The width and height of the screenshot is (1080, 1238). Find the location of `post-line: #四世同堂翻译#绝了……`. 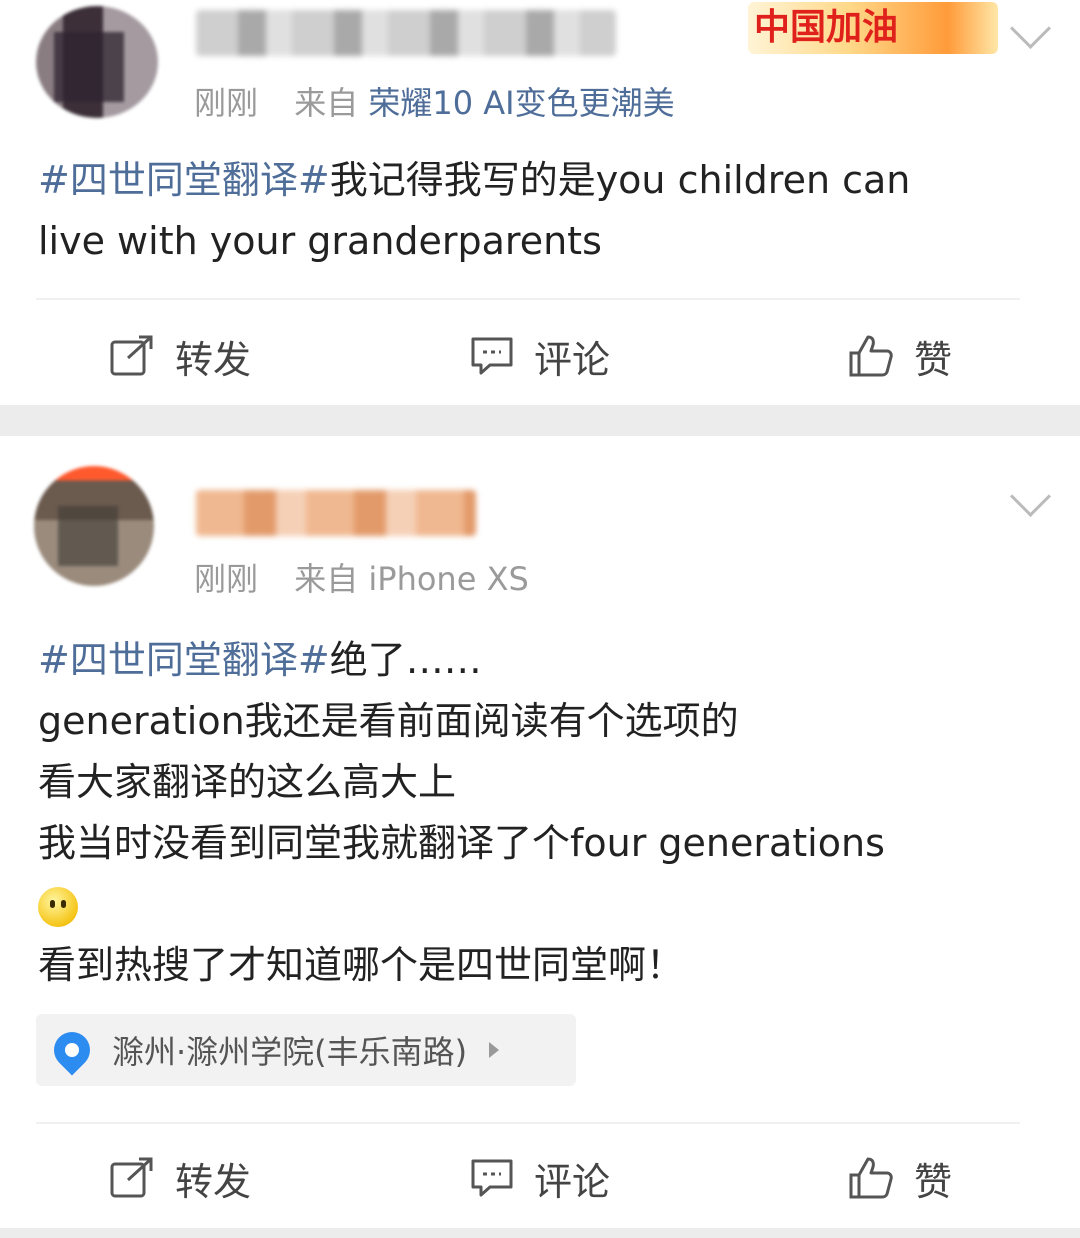

post-line: #四世同堂翻译#绝了…… is located at coordinates (543, 660).